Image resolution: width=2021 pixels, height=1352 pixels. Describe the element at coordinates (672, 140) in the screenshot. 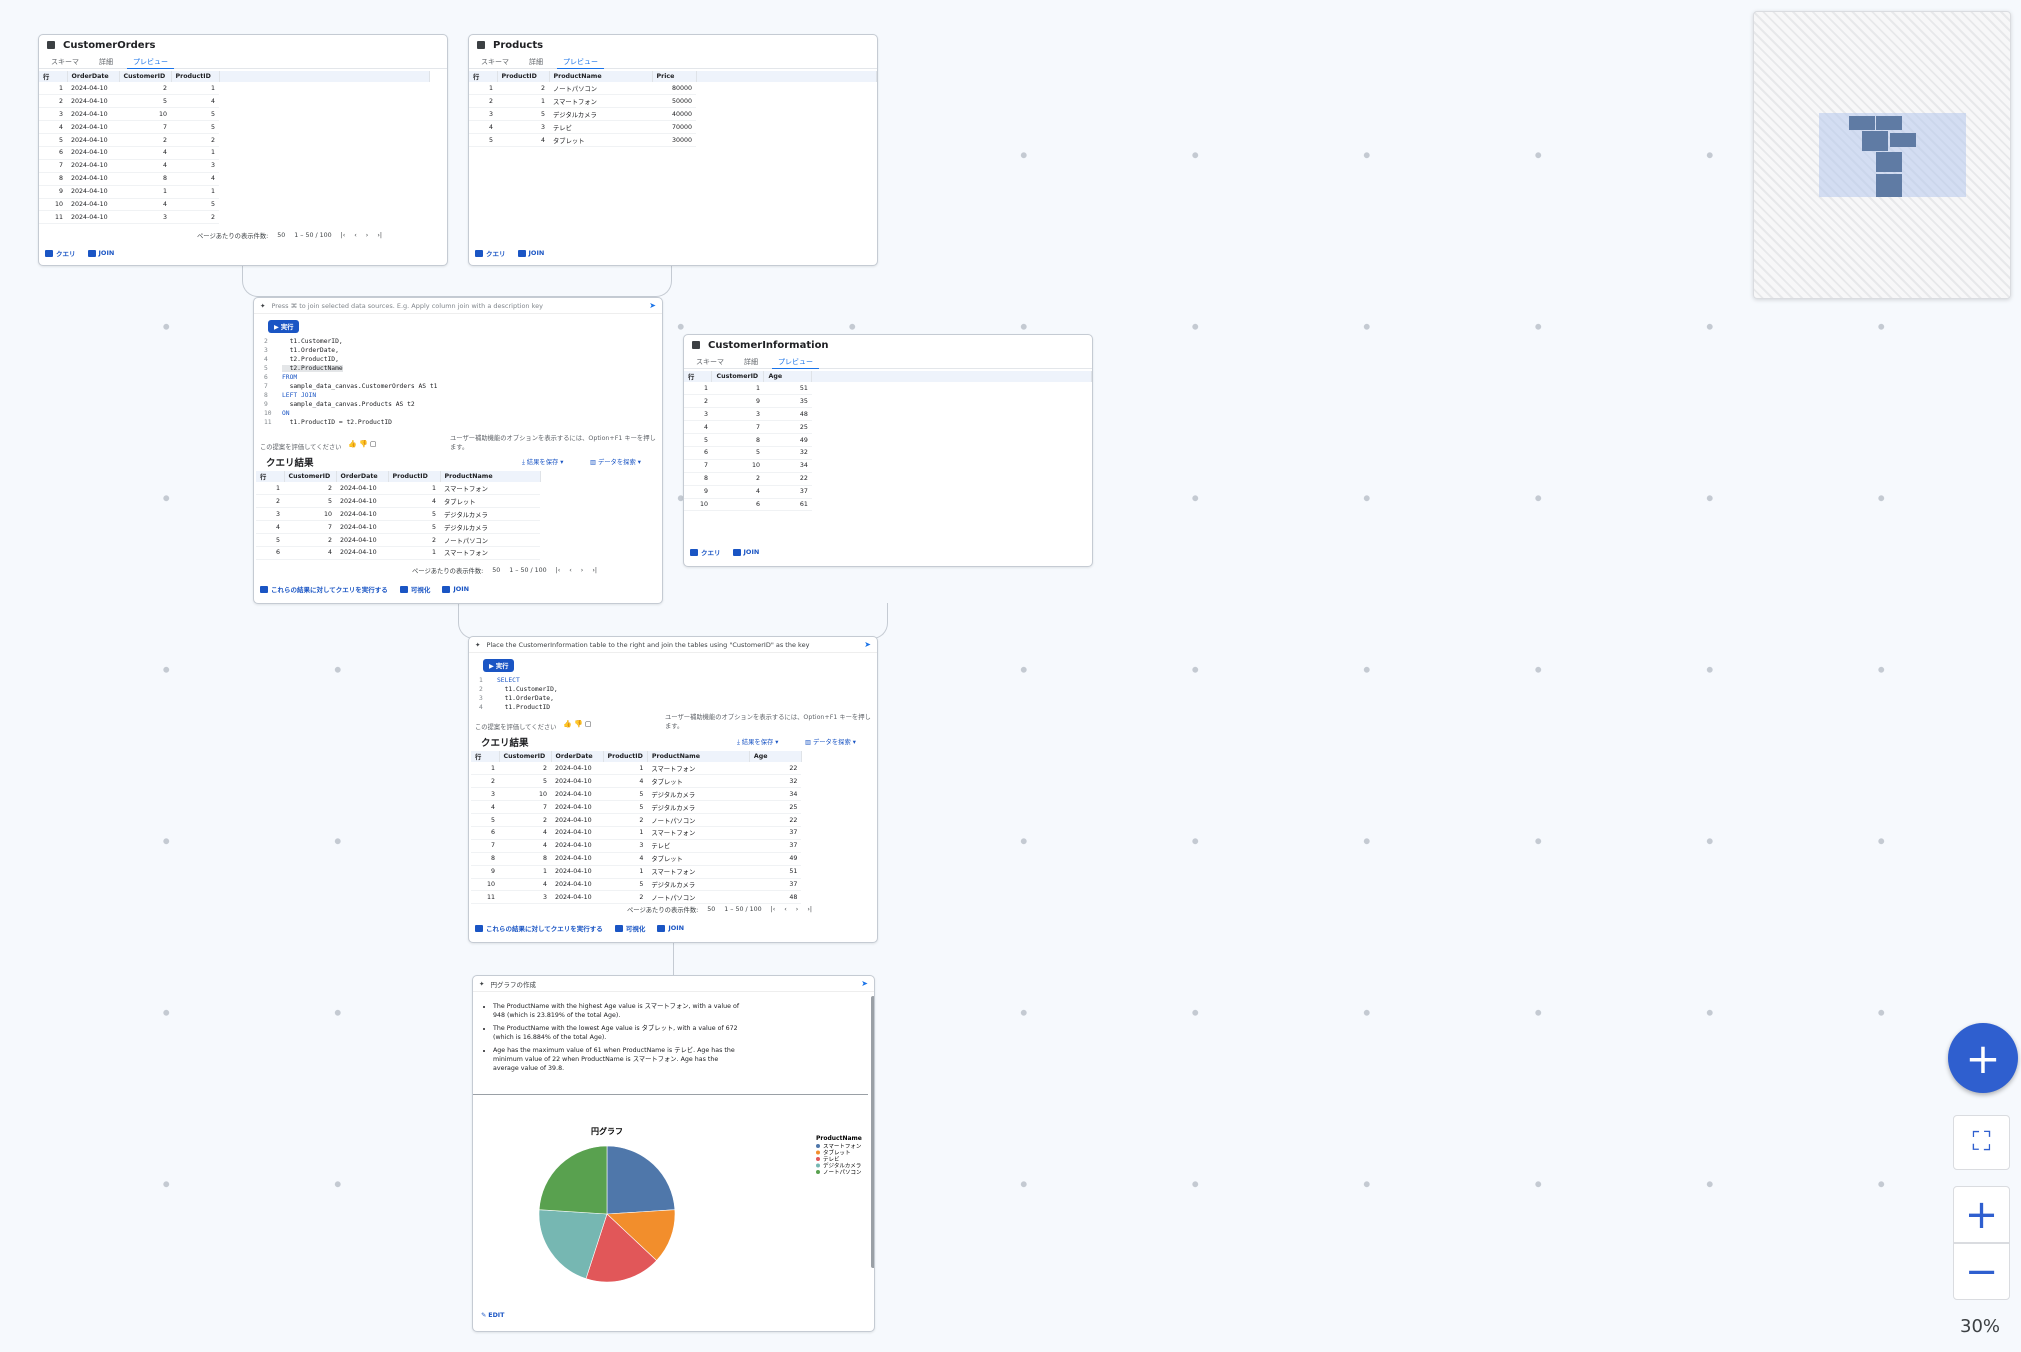

I see `table-row: 5 4 タブレット 30000` at that location.